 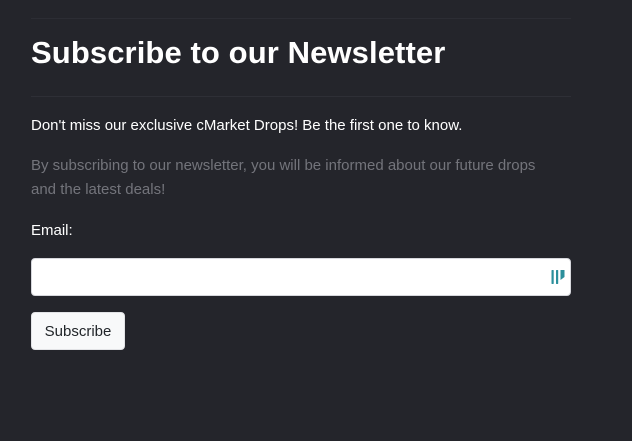 I want to click on password-manager-autofill-icon, so click(x=558, y=277).